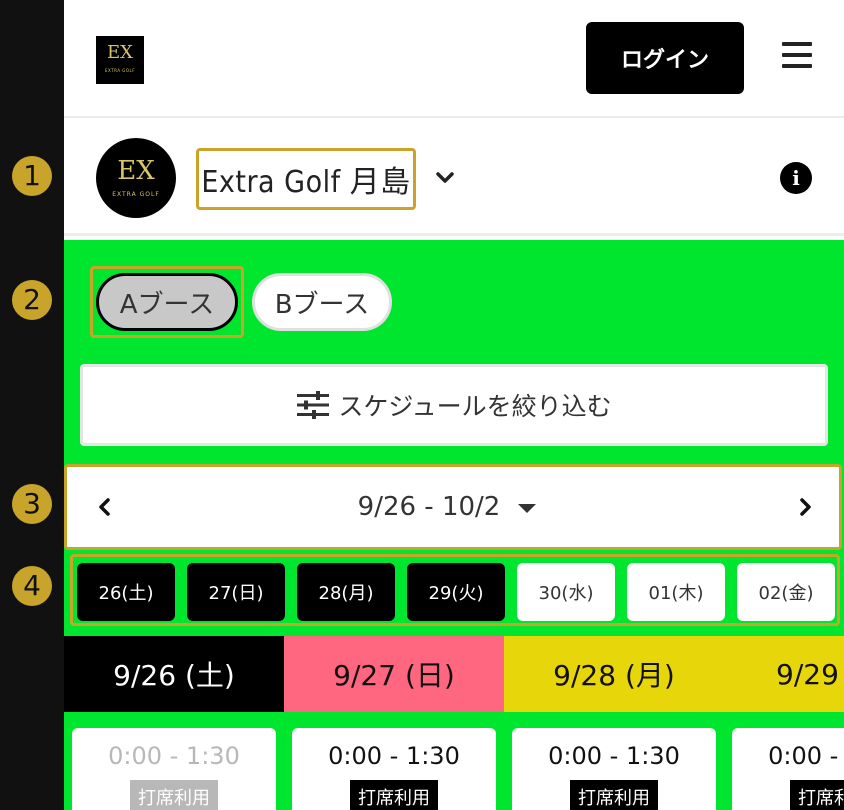  What do you see at coordinates (167, 302) in the screenshot?
I see `booth-a-button: Aブース` at bounding box center [167, 302].